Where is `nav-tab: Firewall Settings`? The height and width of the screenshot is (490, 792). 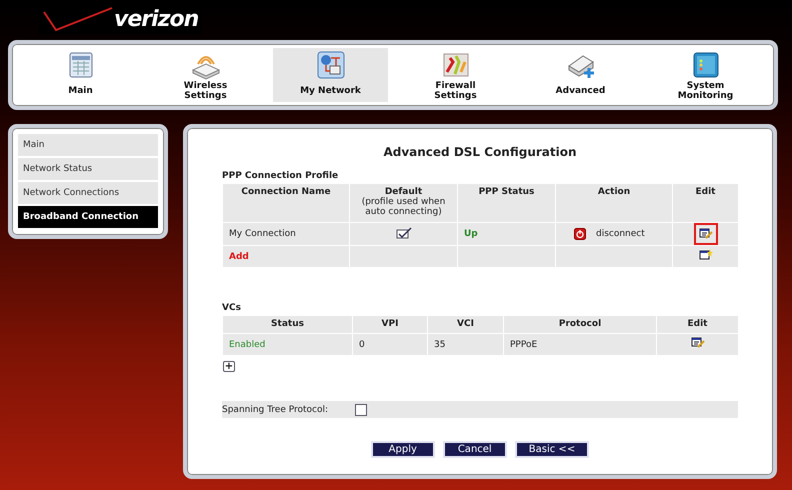
nav-tab: Firewall Settings is located at coordinates (455, 75).